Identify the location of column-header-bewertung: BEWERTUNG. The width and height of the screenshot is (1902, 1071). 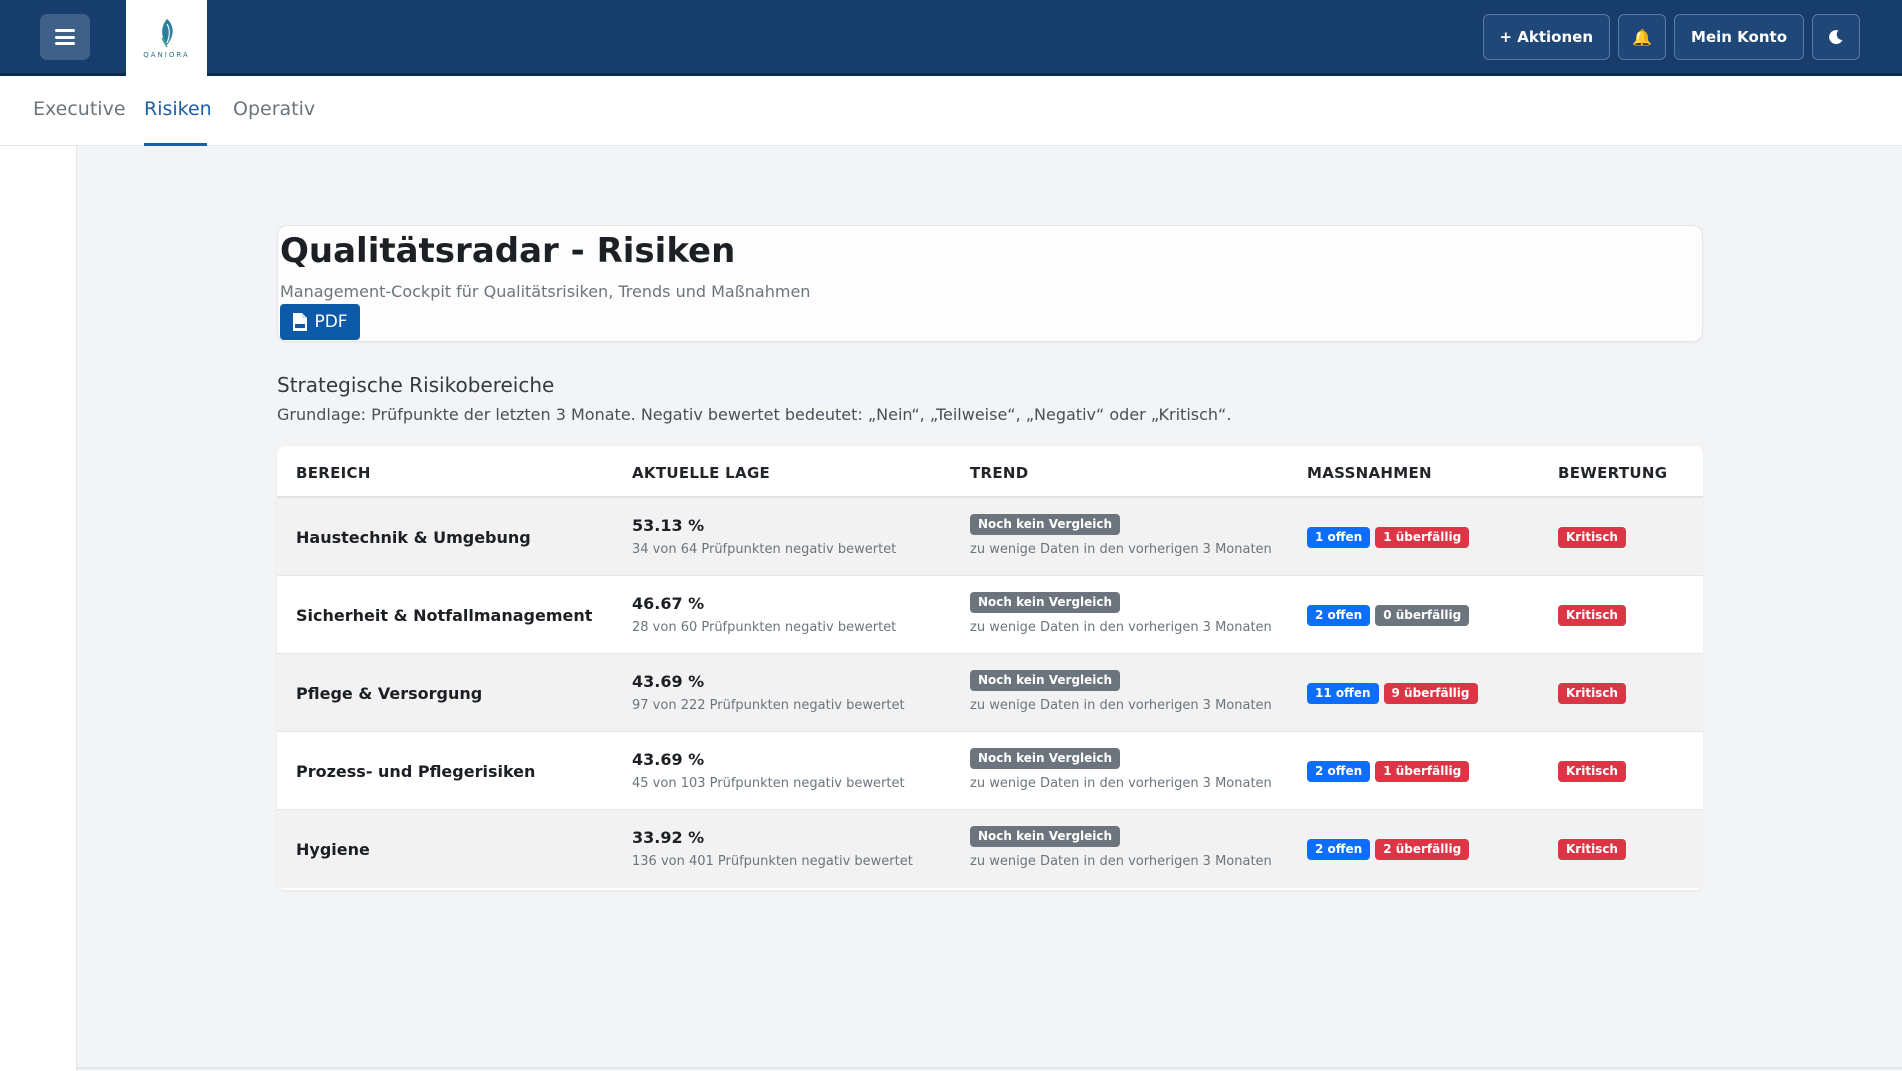
(1613, 473).